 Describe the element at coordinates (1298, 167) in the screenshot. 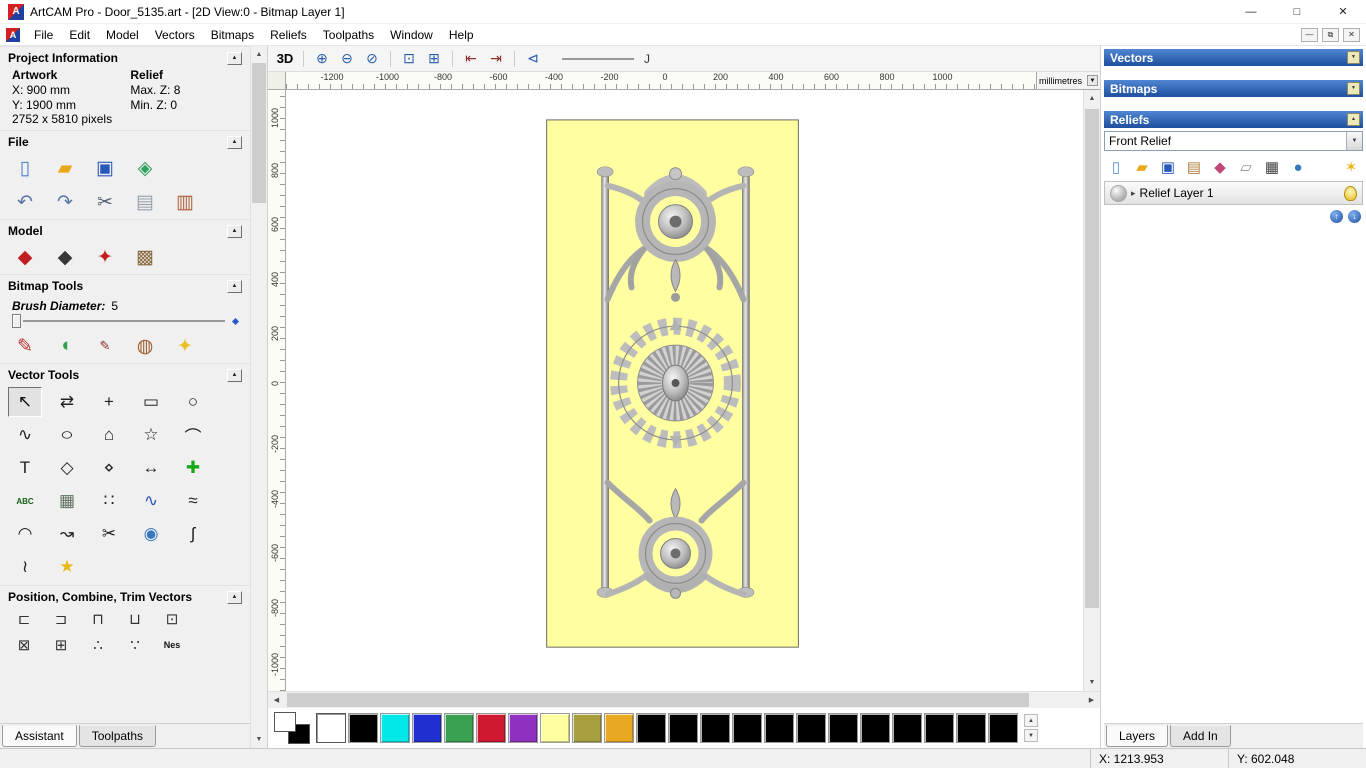

I see `sphere-preview-icon: ●` at that location.